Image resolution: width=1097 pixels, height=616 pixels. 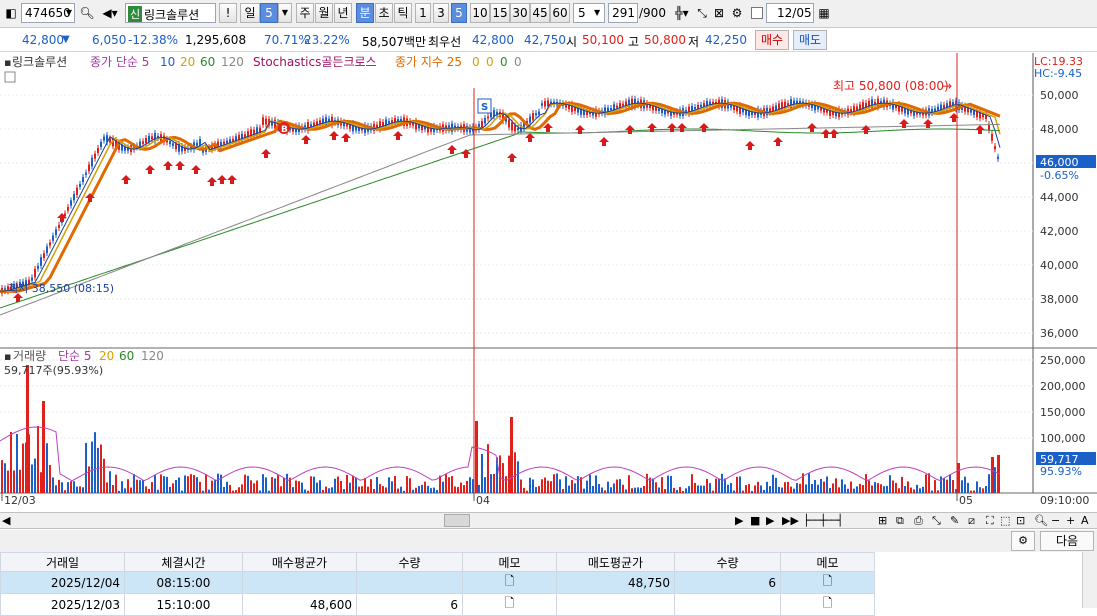 I want to click on count-select: 5 ▼, so click(x=589, y=13).